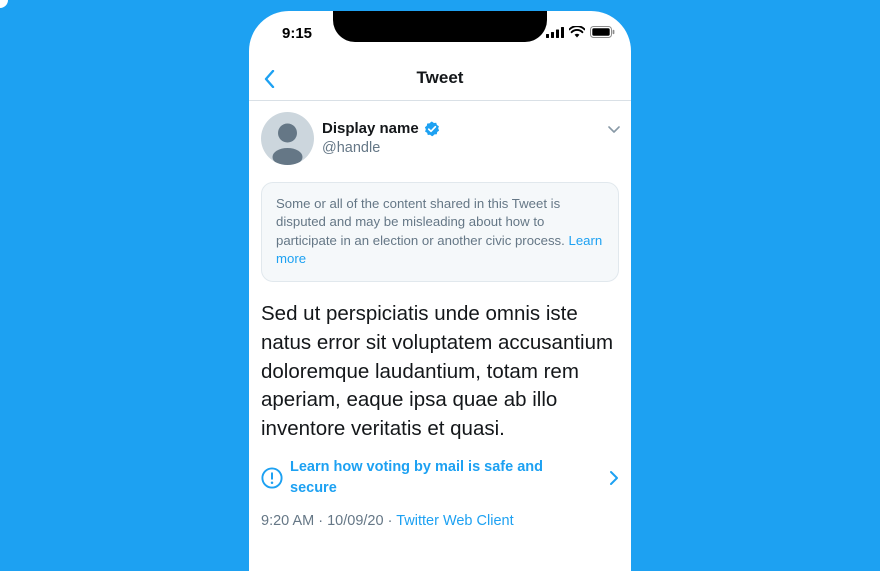  I want to click on signal-icon, so click(555, 32).